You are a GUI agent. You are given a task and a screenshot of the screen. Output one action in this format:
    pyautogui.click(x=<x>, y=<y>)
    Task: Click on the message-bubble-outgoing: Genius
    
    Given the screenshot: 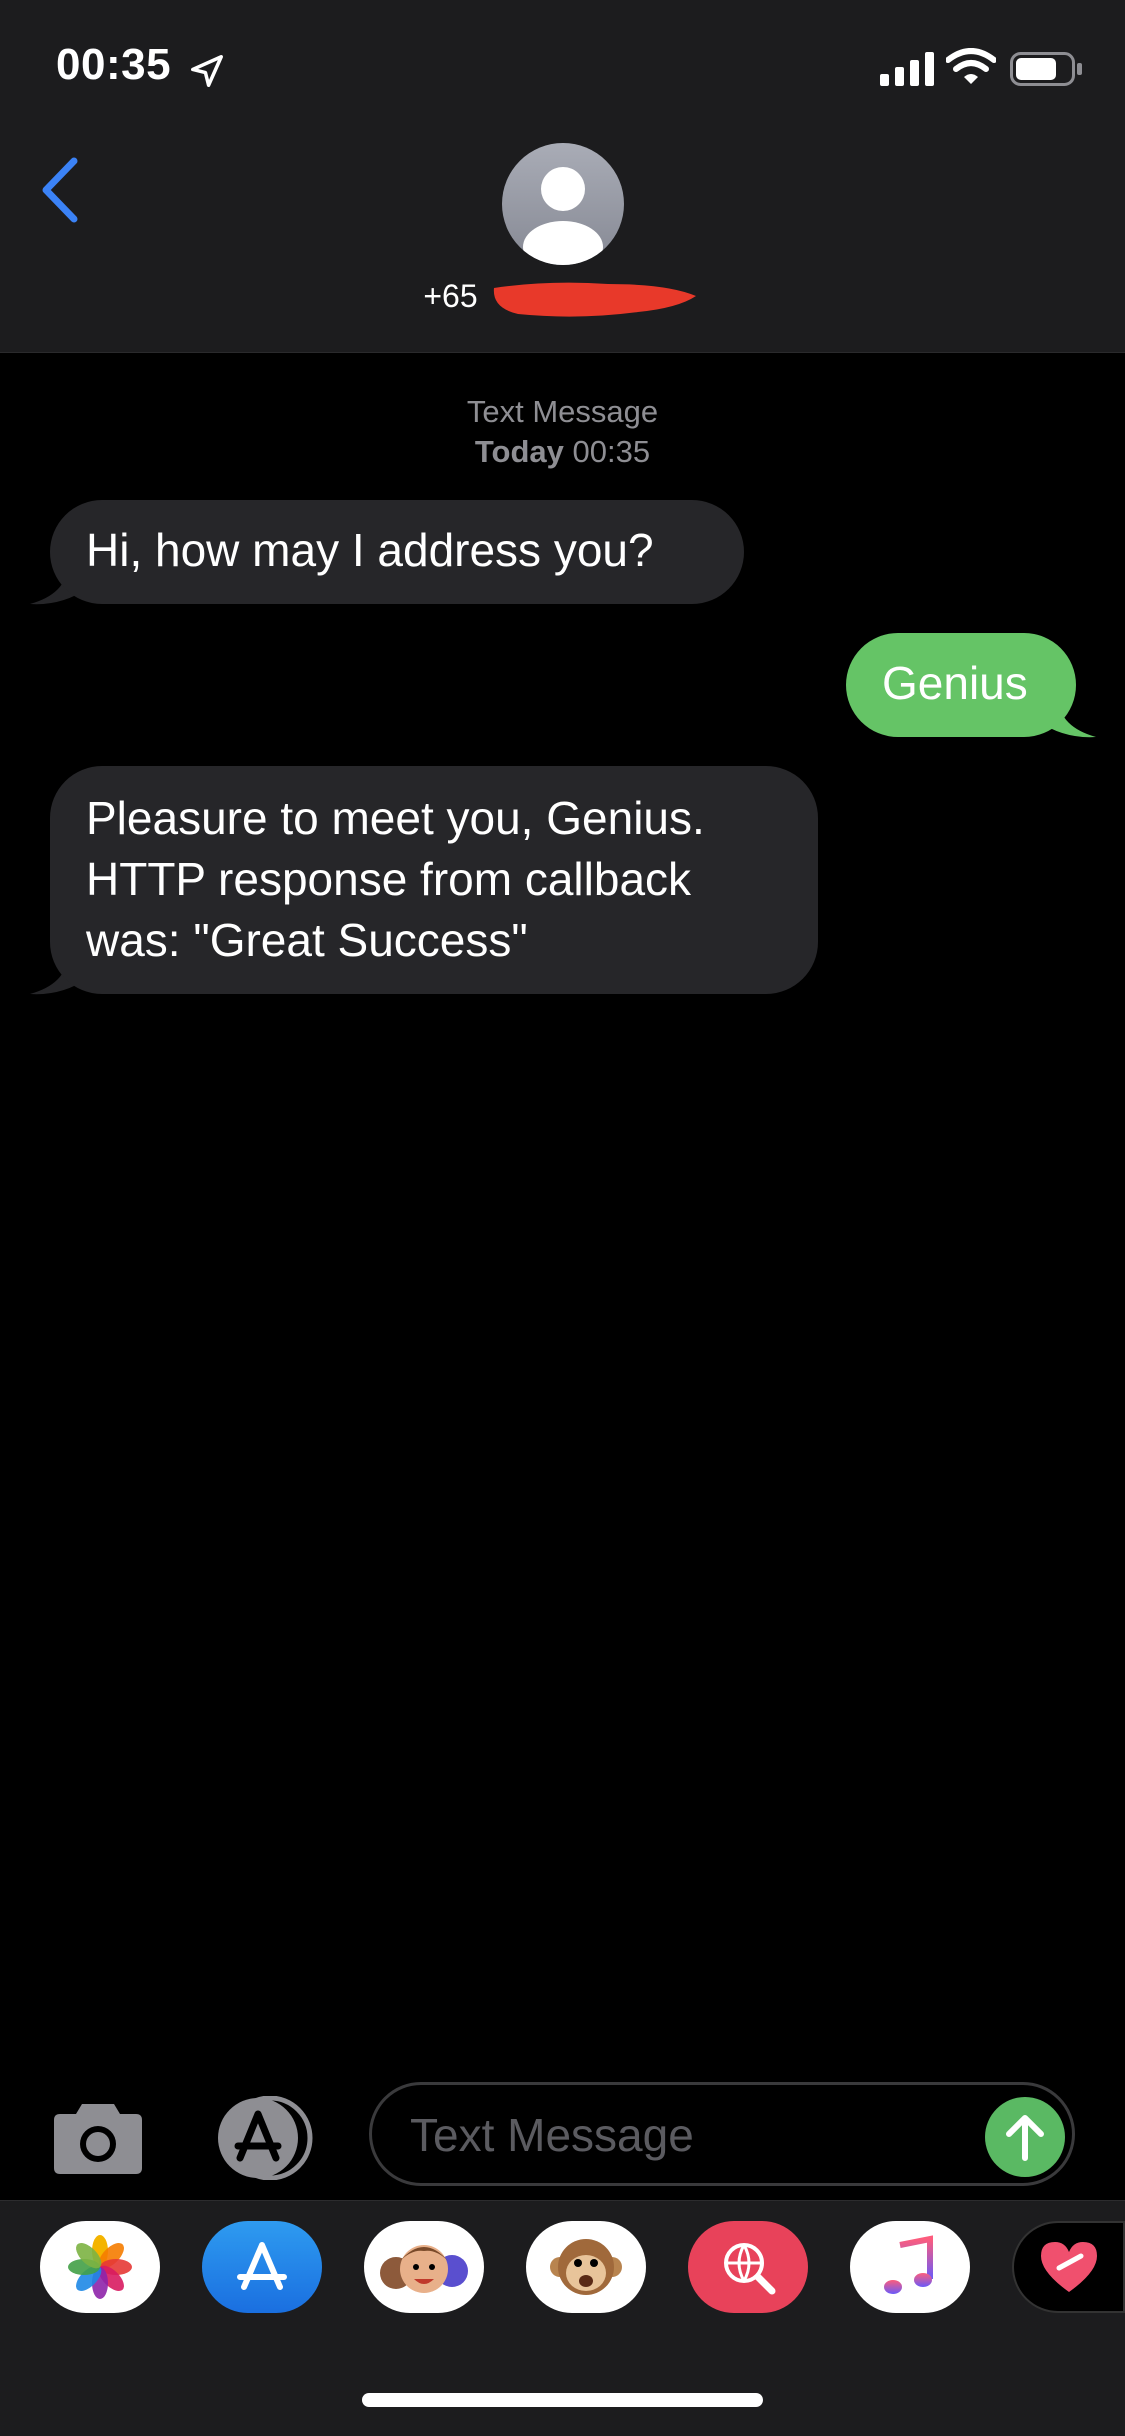 What is the action you would take?
    pyautogui.click(x=961, y=685)
    